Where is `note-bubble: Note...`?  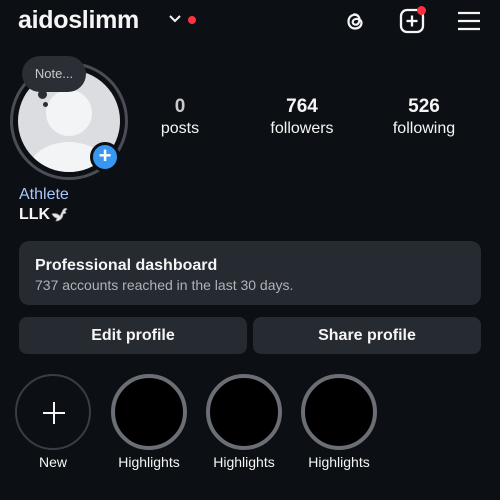 note-bubble: Note... is located at coordinates (54, 74).